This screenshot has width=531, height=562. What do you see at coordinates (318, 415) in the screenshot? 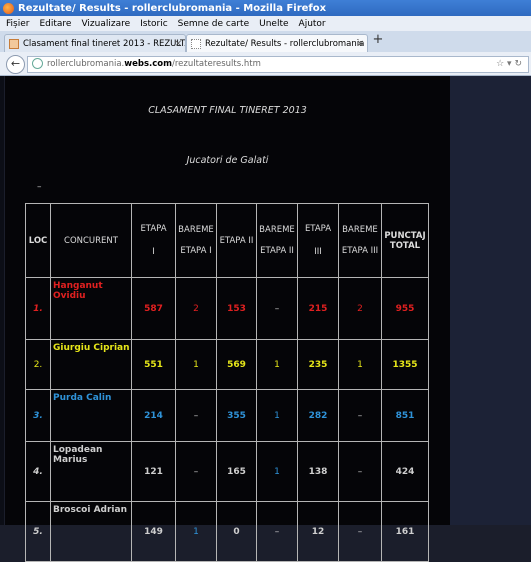
I see `row-etapa3: 282` at bounding box center [318, 415].